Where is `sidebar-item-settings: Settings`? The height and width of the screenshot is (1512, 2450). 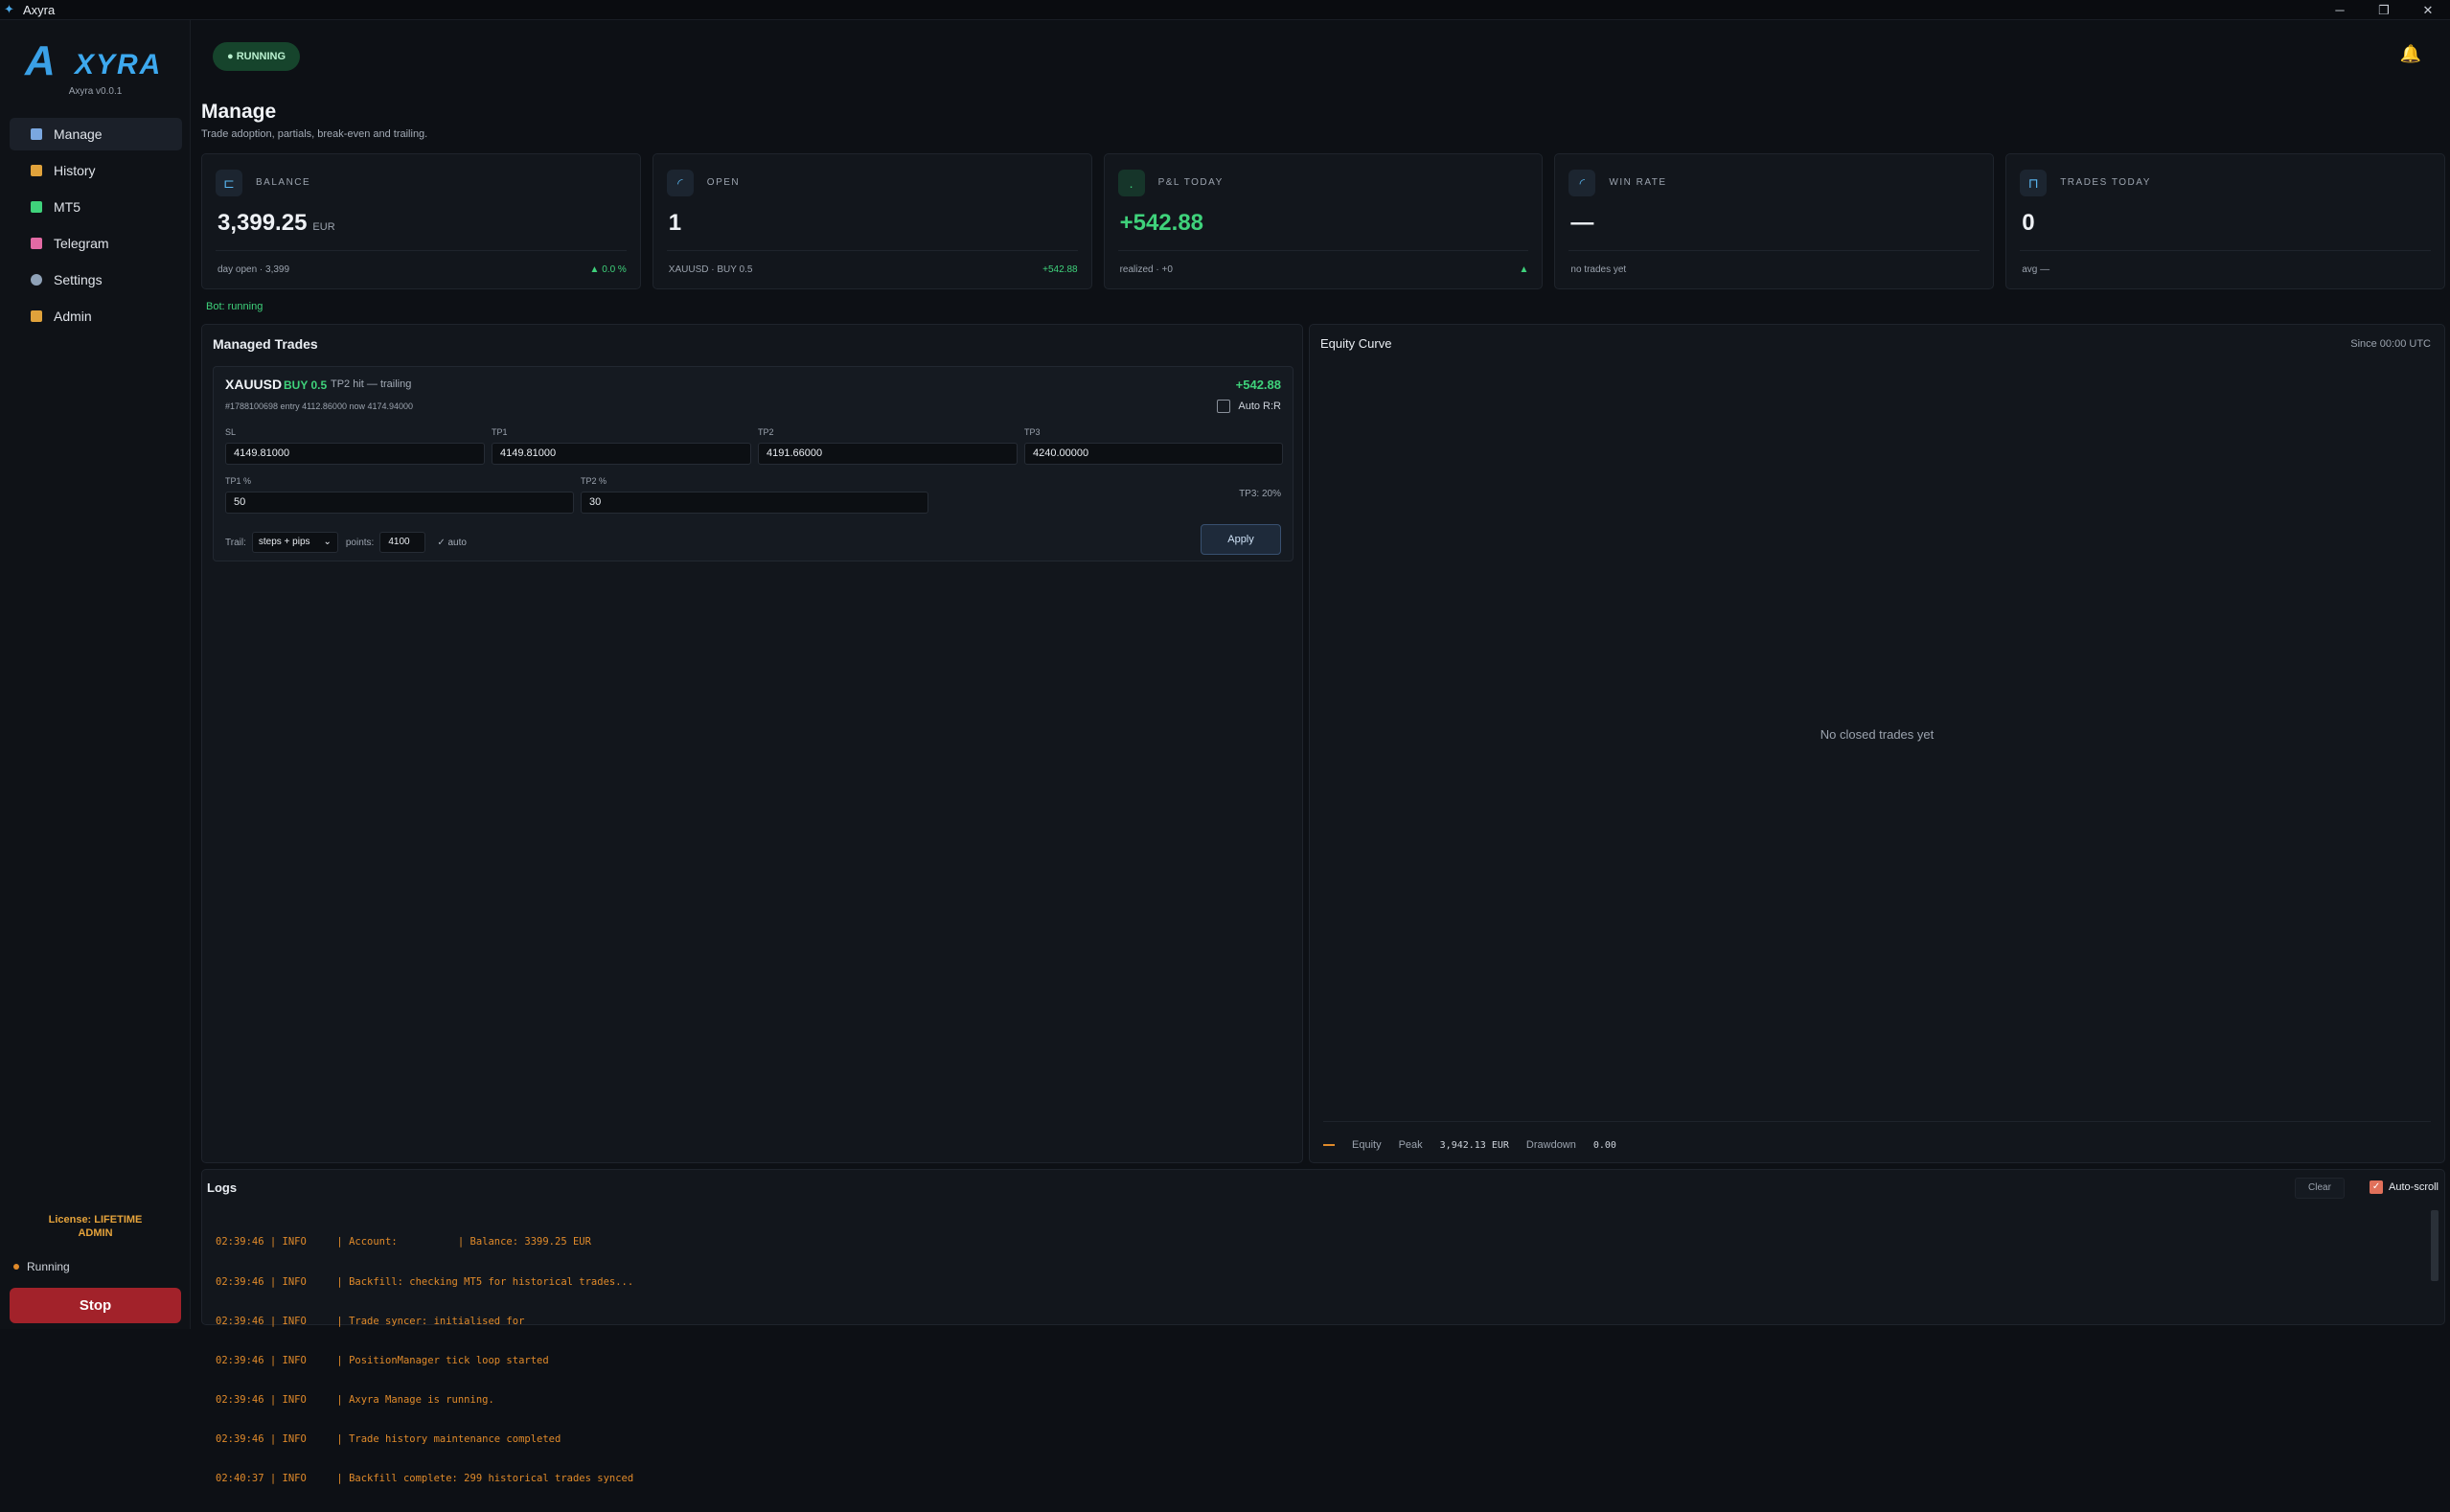 sidebar-item-settings: Settings is located at coordinates (96, 280).